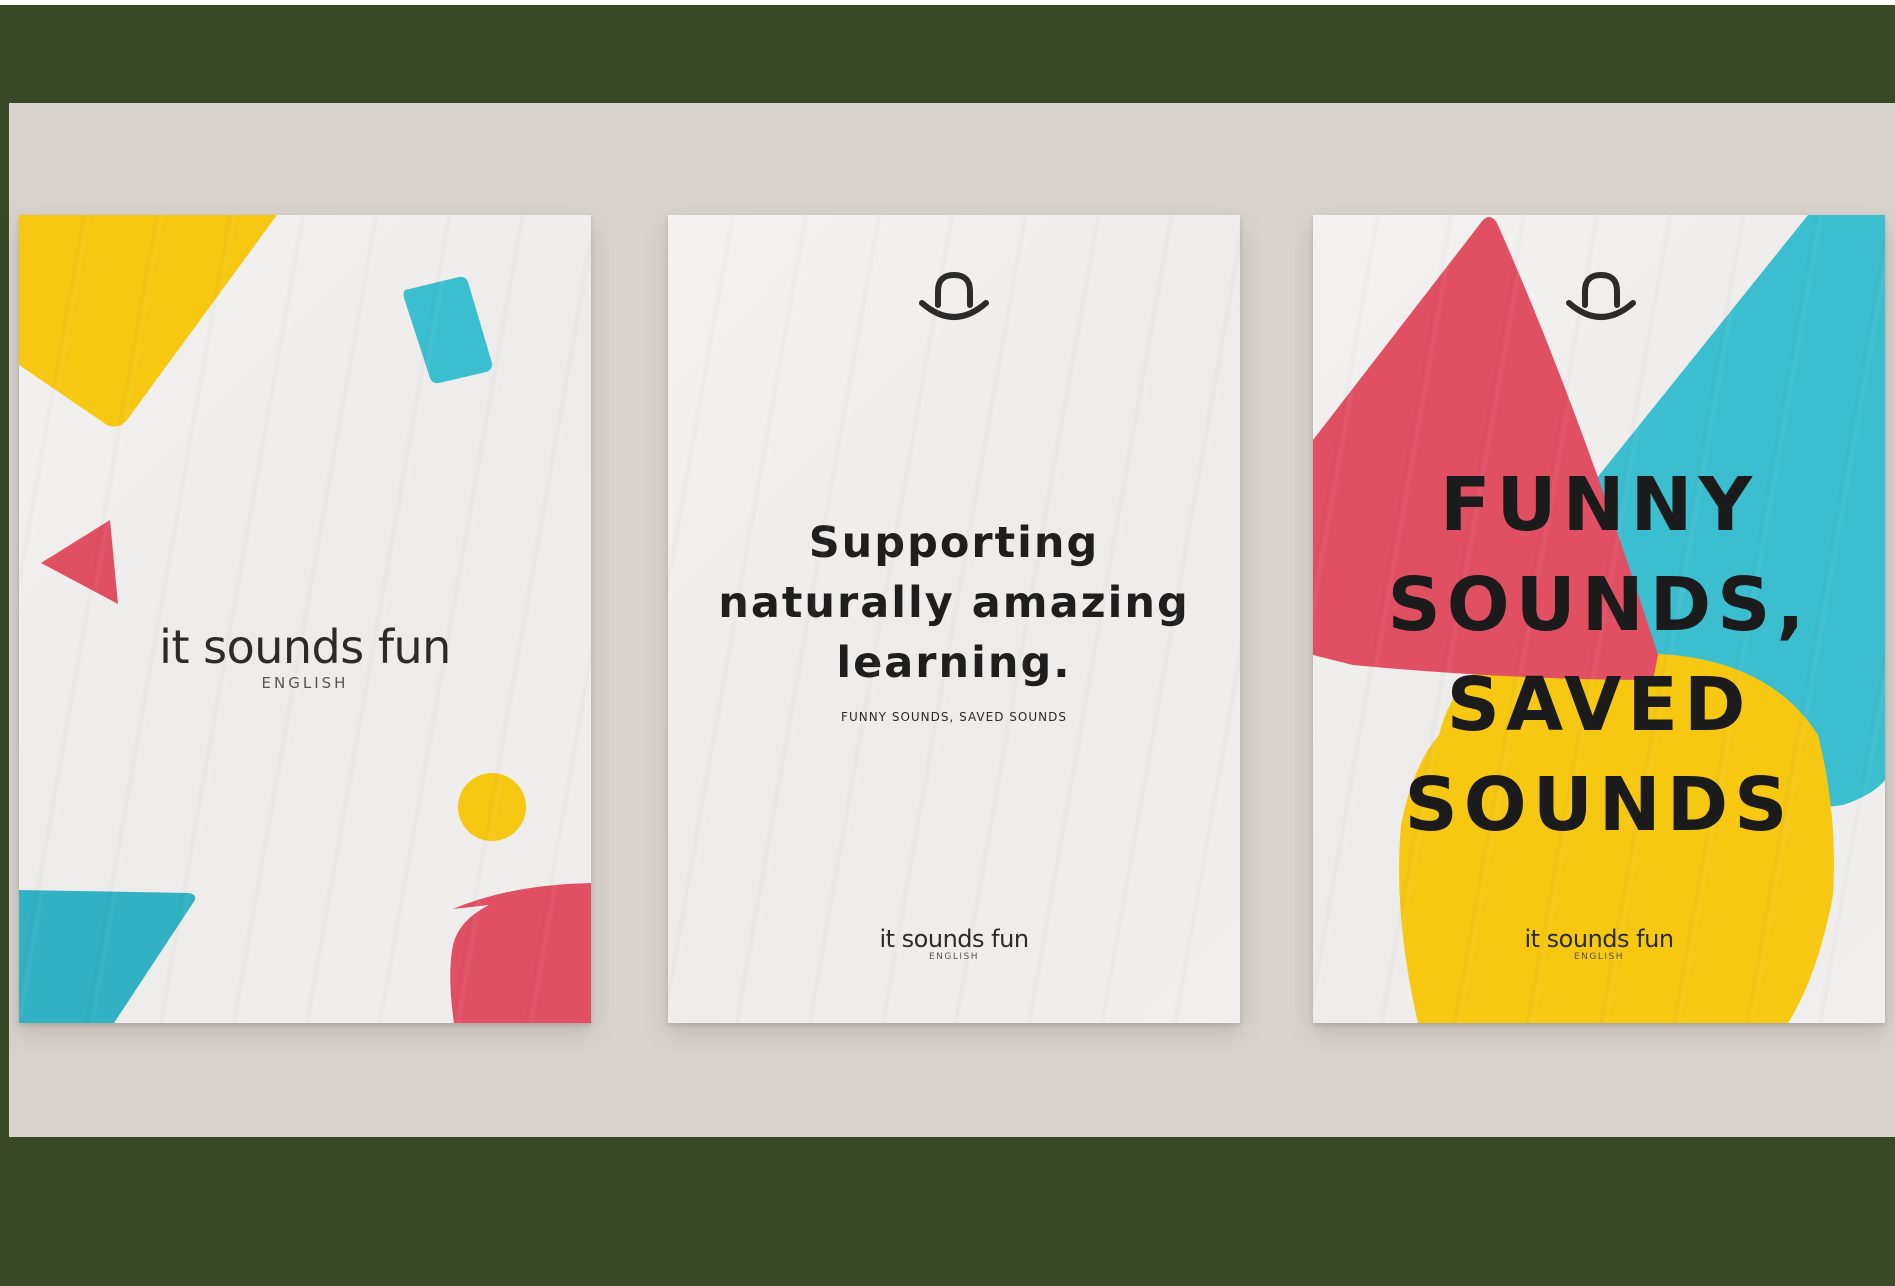 This screenshot has width=1895, height=1286. I want to click on headline-line: naturally amazing, so click(954, 603).